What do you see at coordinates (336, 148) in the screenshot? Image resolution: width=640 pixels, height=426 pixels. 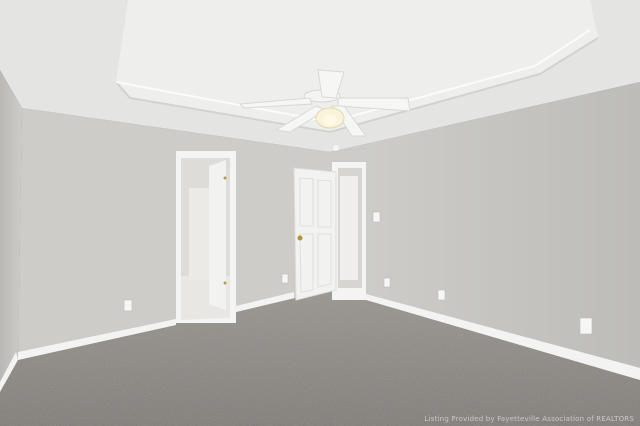 I see `smoke-detector` at bounding box center [336, 148].